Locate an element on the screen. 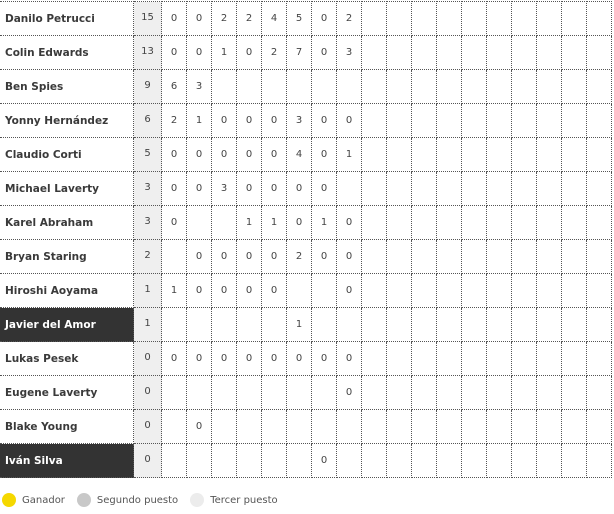 This screenshot has width=614, height=514. total-points: 5 is located at coordinates (147, 154).